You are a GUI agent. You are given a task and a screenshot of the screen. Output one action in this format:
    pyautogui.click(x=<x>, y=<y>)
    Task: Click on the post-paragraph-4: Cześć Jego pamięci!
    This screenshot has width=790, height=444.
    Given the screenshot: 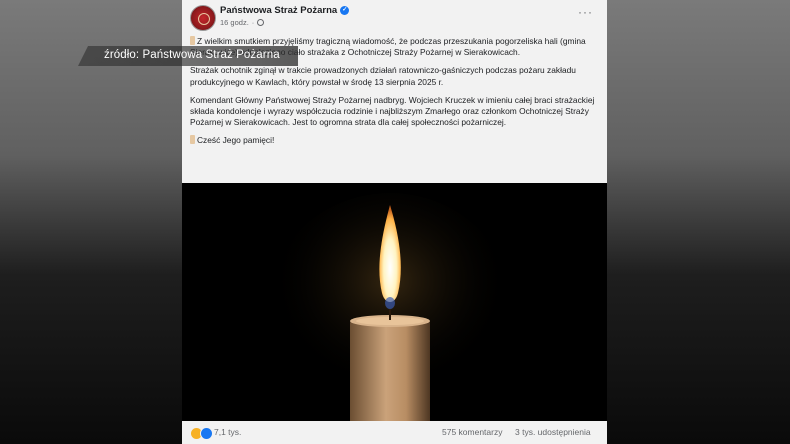 What is the action you would take?
    pyautogui.click(x=395, y=140)
    